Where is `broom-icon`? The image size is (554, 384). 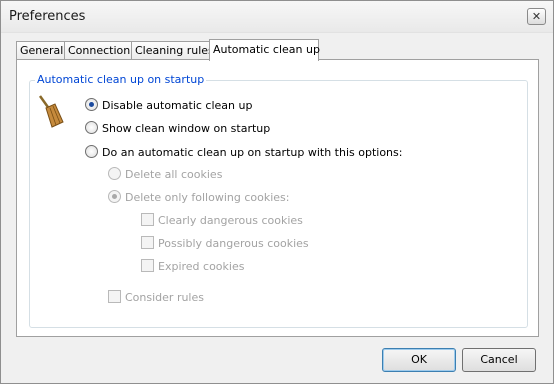
broom-icon is located at coordinates (51, 111).